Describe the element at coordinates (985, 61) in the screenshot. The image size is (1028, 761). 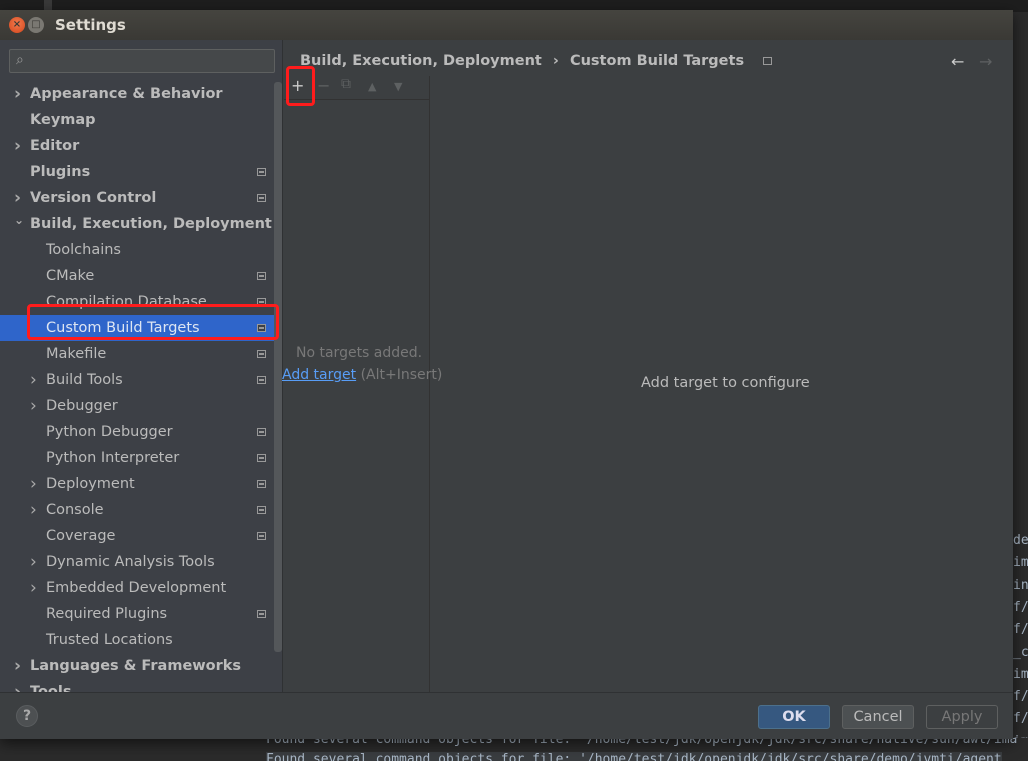
I see `forward-button: →` at that location.